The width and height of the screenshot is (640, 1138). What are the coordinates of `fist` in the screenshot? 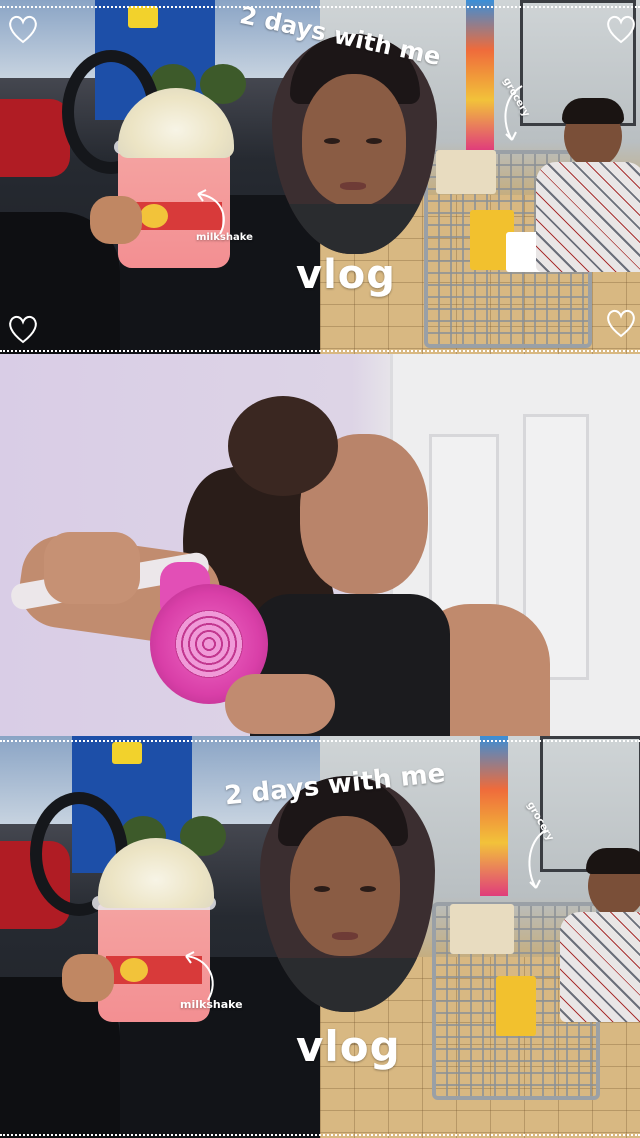 It's located at (92, 568).